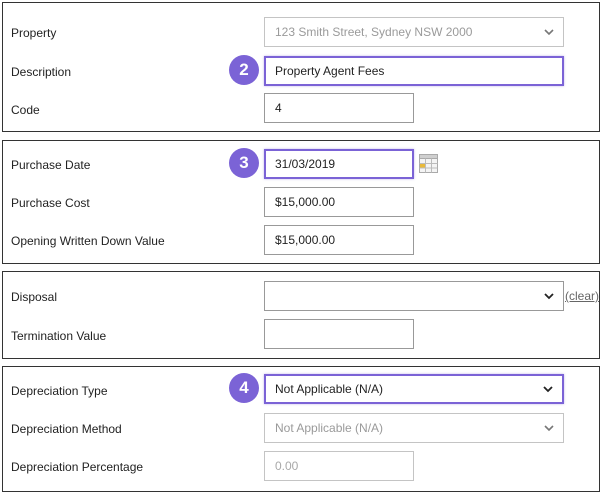  I want to click on termination-value-input, so click(339, 334).